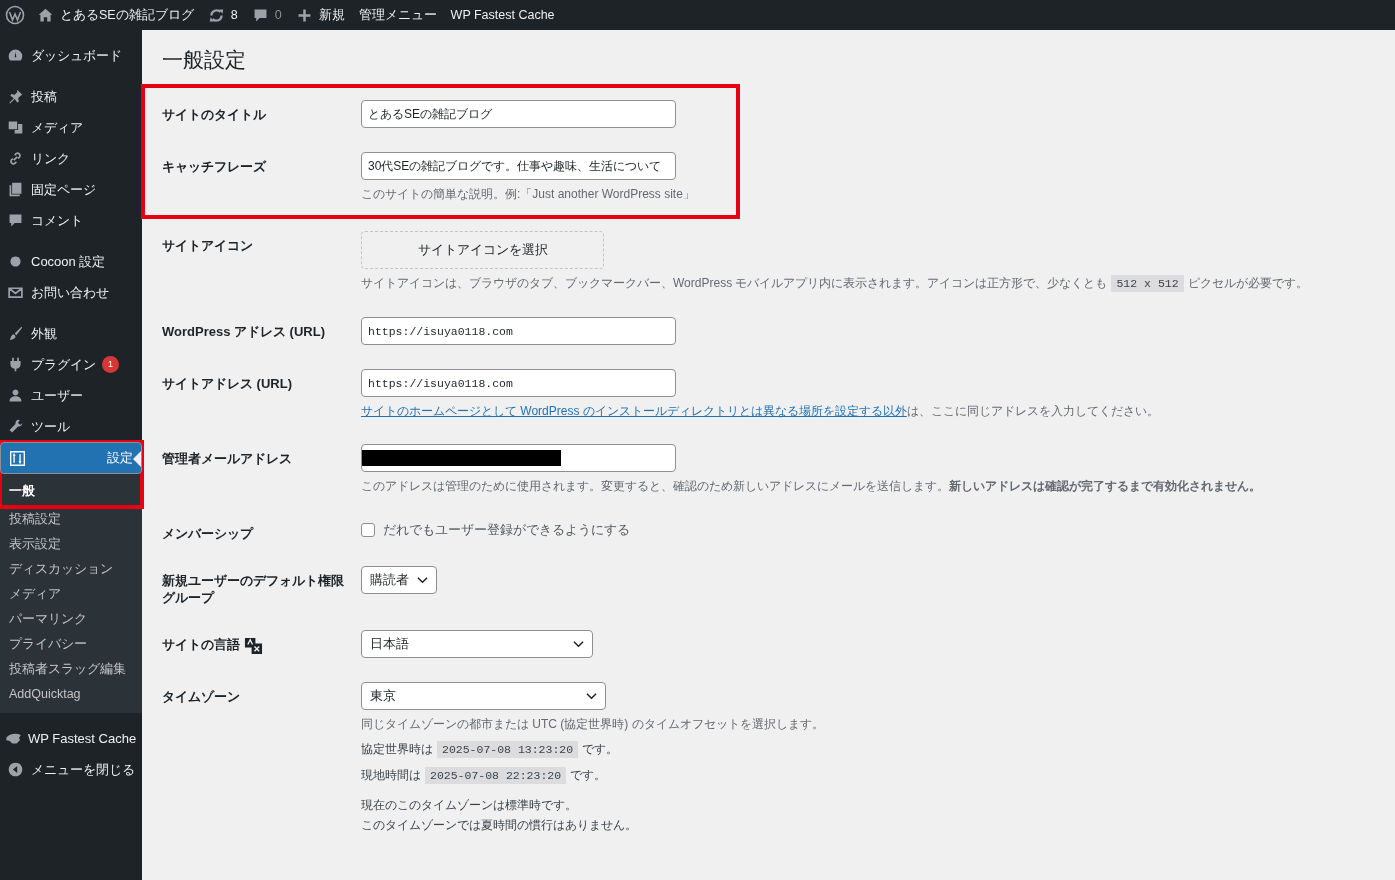 This screenshot has width=1395, height=880. Describe the element at coordinates (71, 292) in the screenshot. I see `sidebar-item: お問い合わせ` at that location.